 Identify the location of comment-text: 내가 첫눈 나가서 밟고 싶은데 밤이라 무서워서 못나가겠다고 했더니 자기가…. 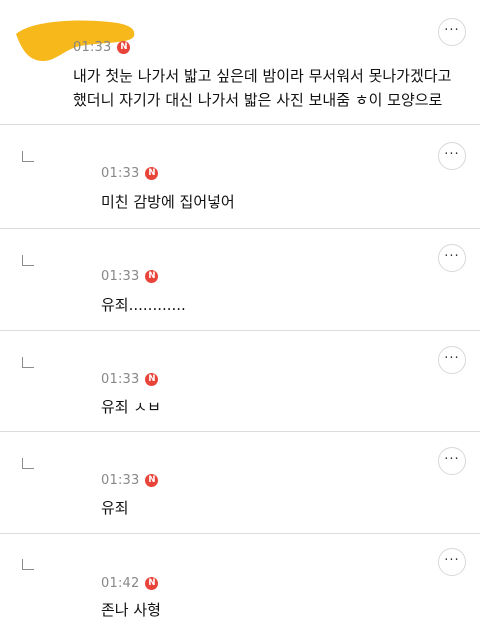
(262, 88).